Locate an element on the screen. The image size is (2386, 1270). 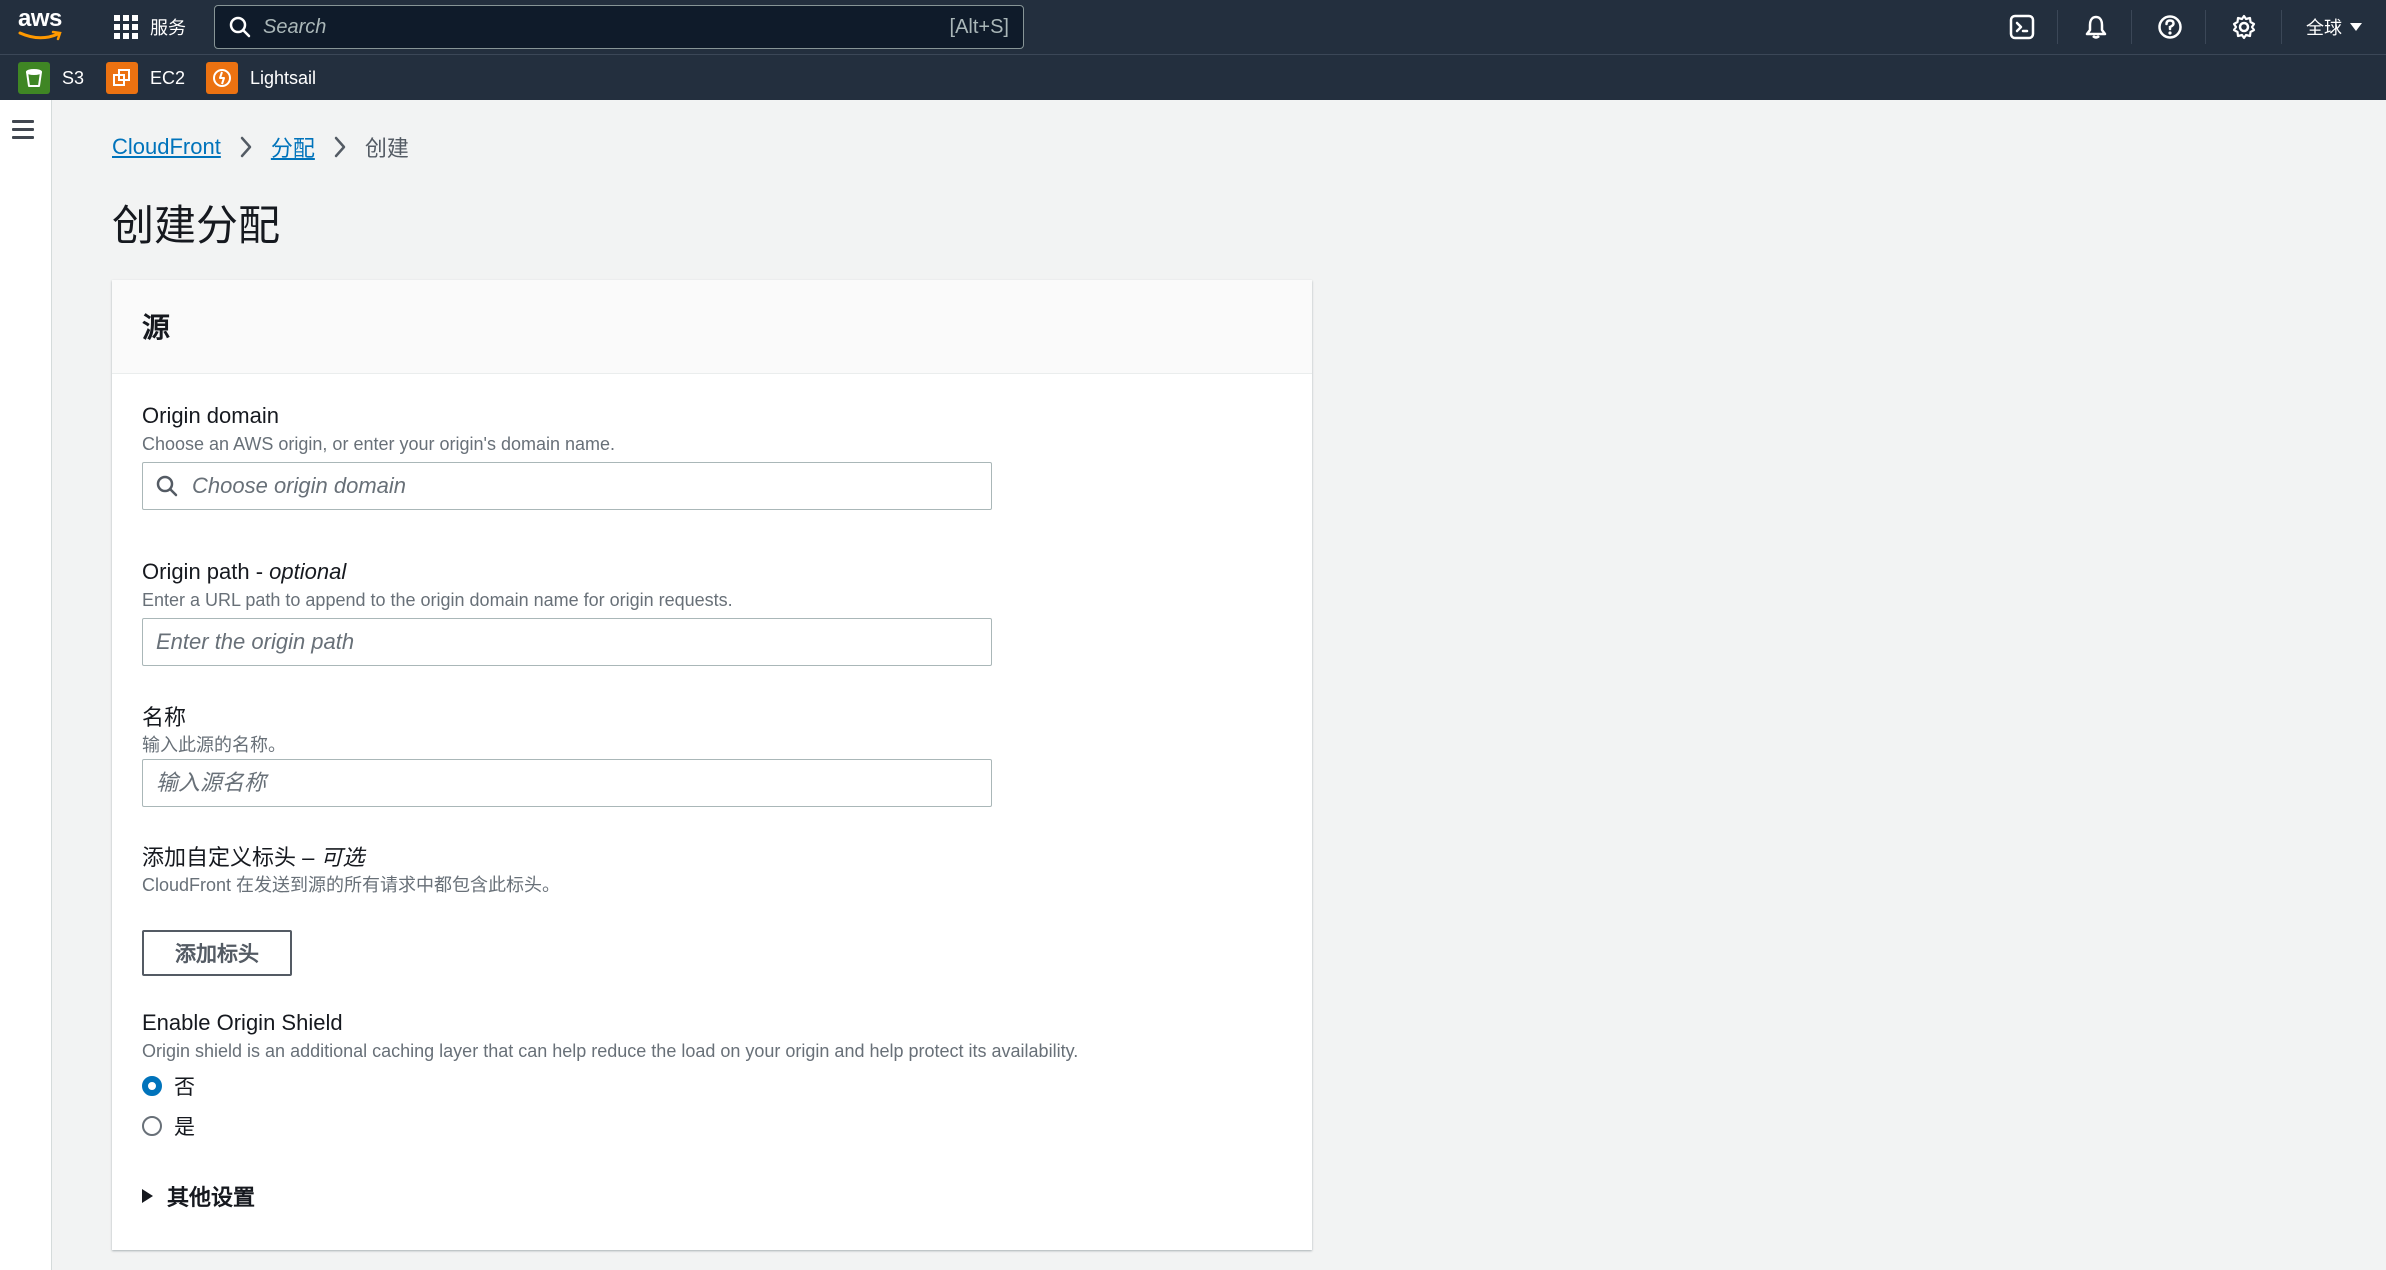
origin-domain-label: Origin domain is located at coordinates (210, 415).